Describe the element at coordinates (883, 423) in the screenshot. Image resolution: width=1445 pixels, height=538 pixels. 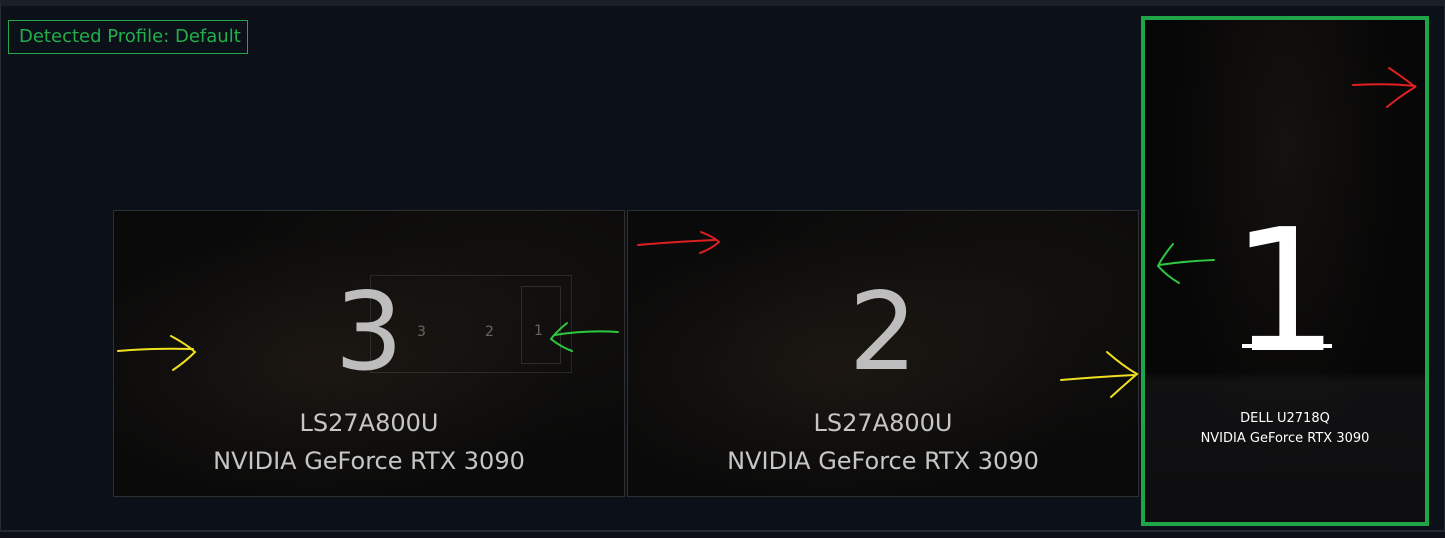
I see `monitor-2-model: LS27A800U` at that location.